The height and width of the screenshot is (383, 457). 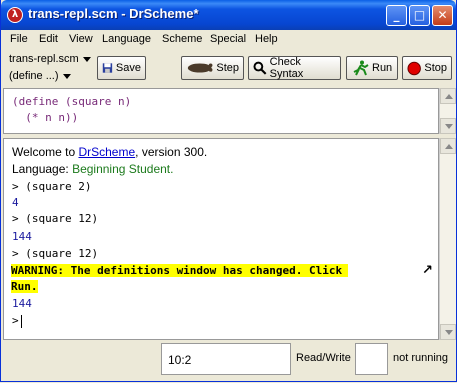 I want to click on menu-help: Help, so click(x=266, y=39).